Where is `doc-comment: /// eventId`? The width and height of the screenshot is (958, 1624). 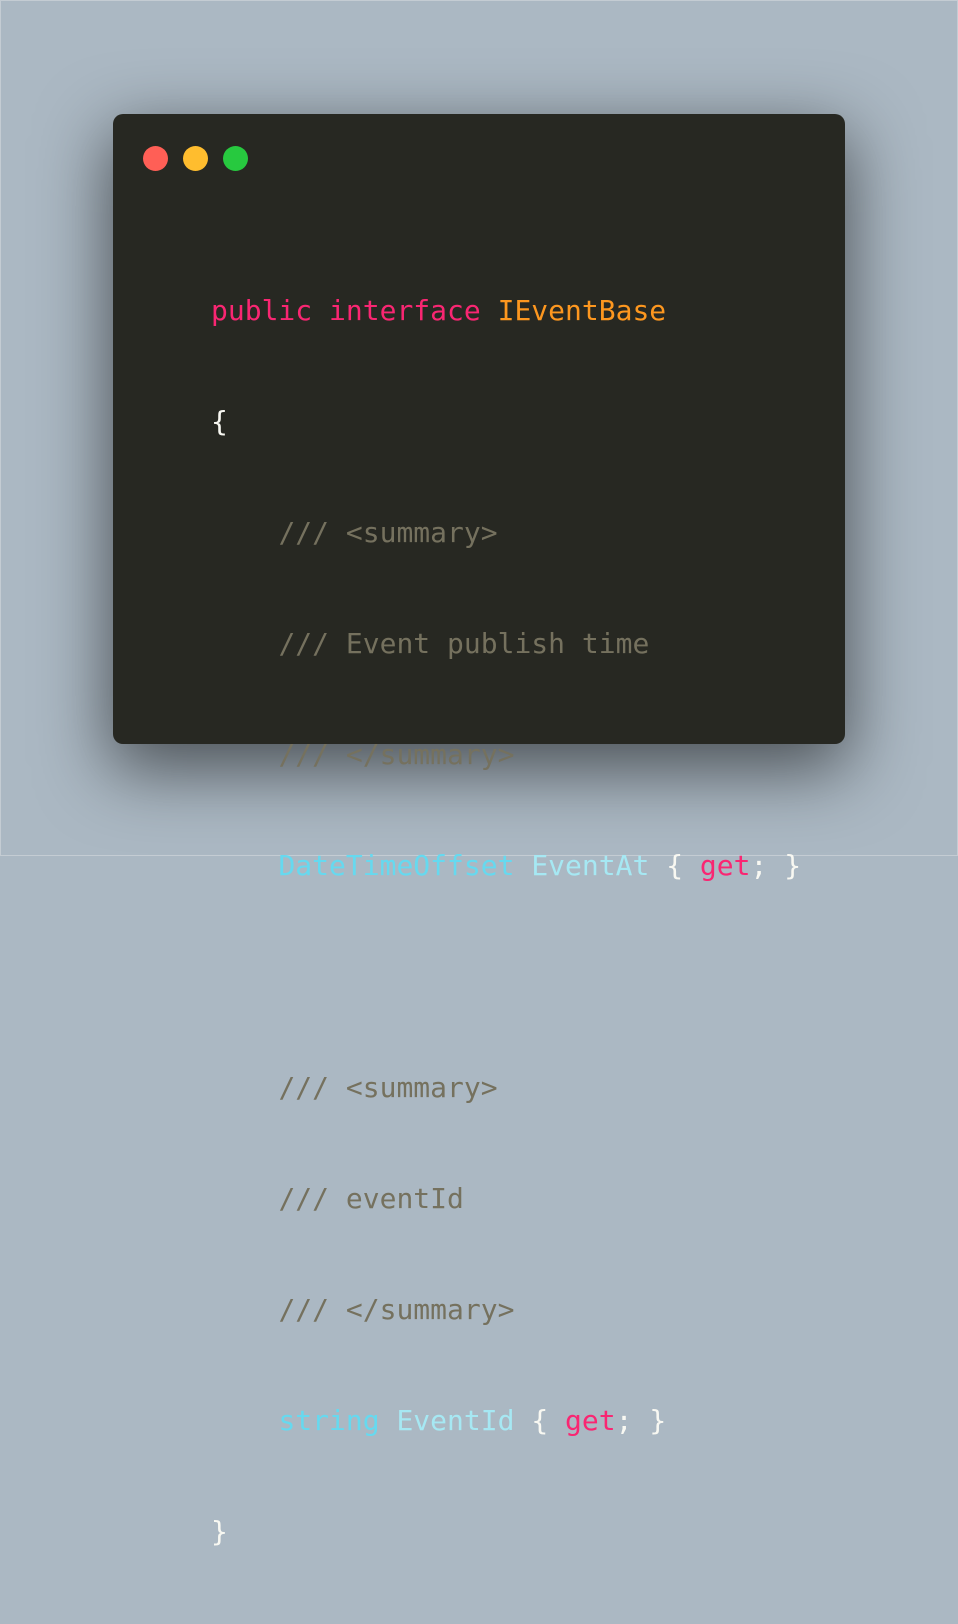 doc-comment: /// eventId is located at coordinates (371, 1198).